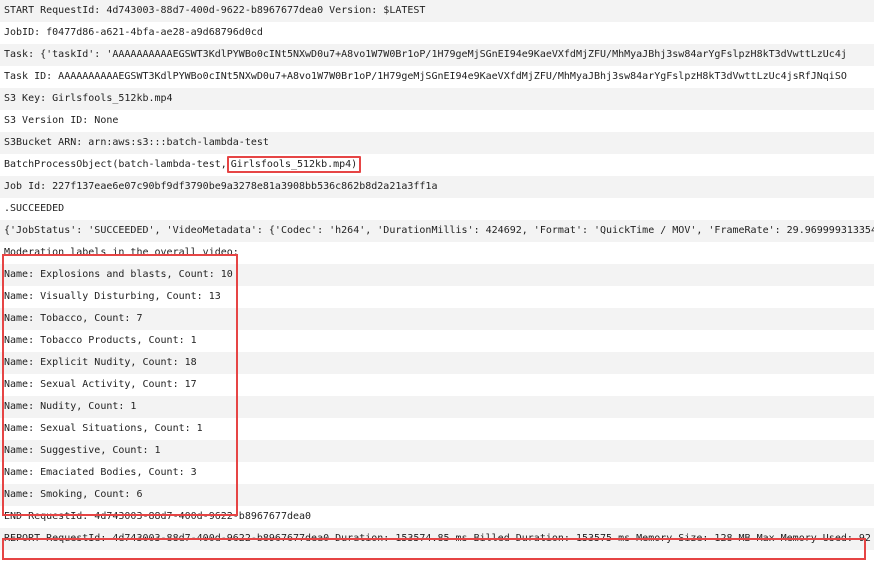 The width and height of the screenshot is (874, 562). Describe the element at coordinates (437, 407) in the screenshot. I see `moderation-item: Name: Nudity, Count: 1` at that location.